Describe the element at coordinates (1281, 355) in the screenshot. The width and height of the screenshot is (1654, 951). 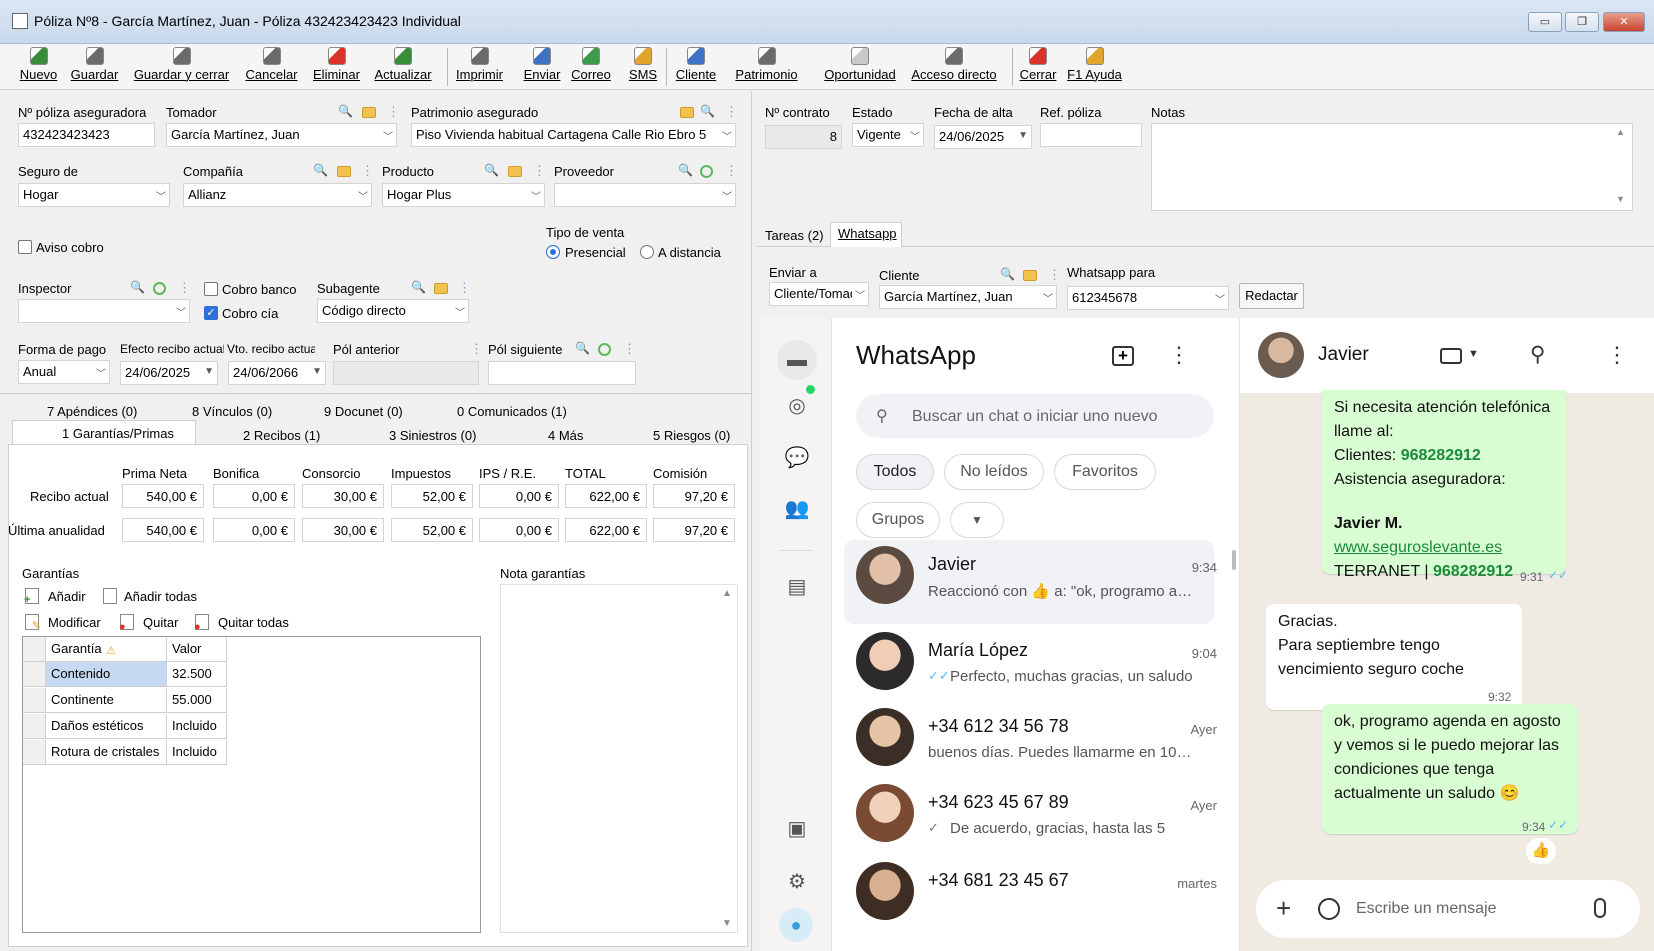
I see `contact-avatar` at that location.